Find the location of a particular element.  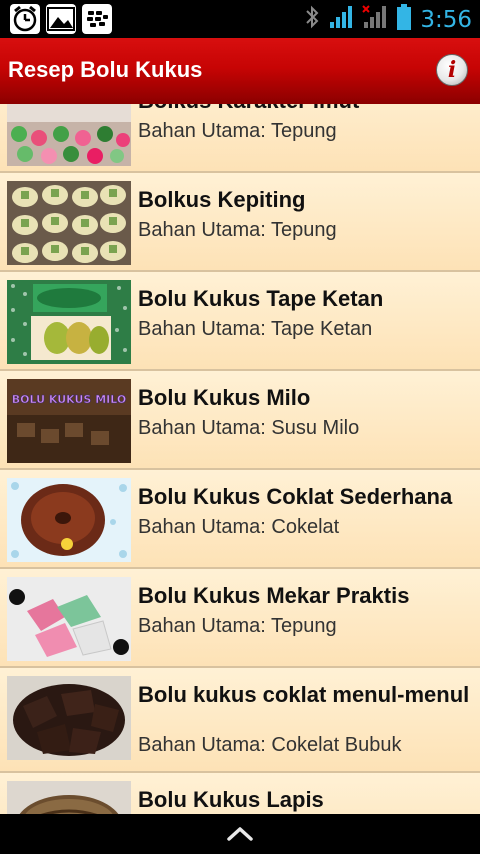

list-item: Bolkus Karakter Imut Bahan Utama: Tepung is located at coordinates (240, 138).